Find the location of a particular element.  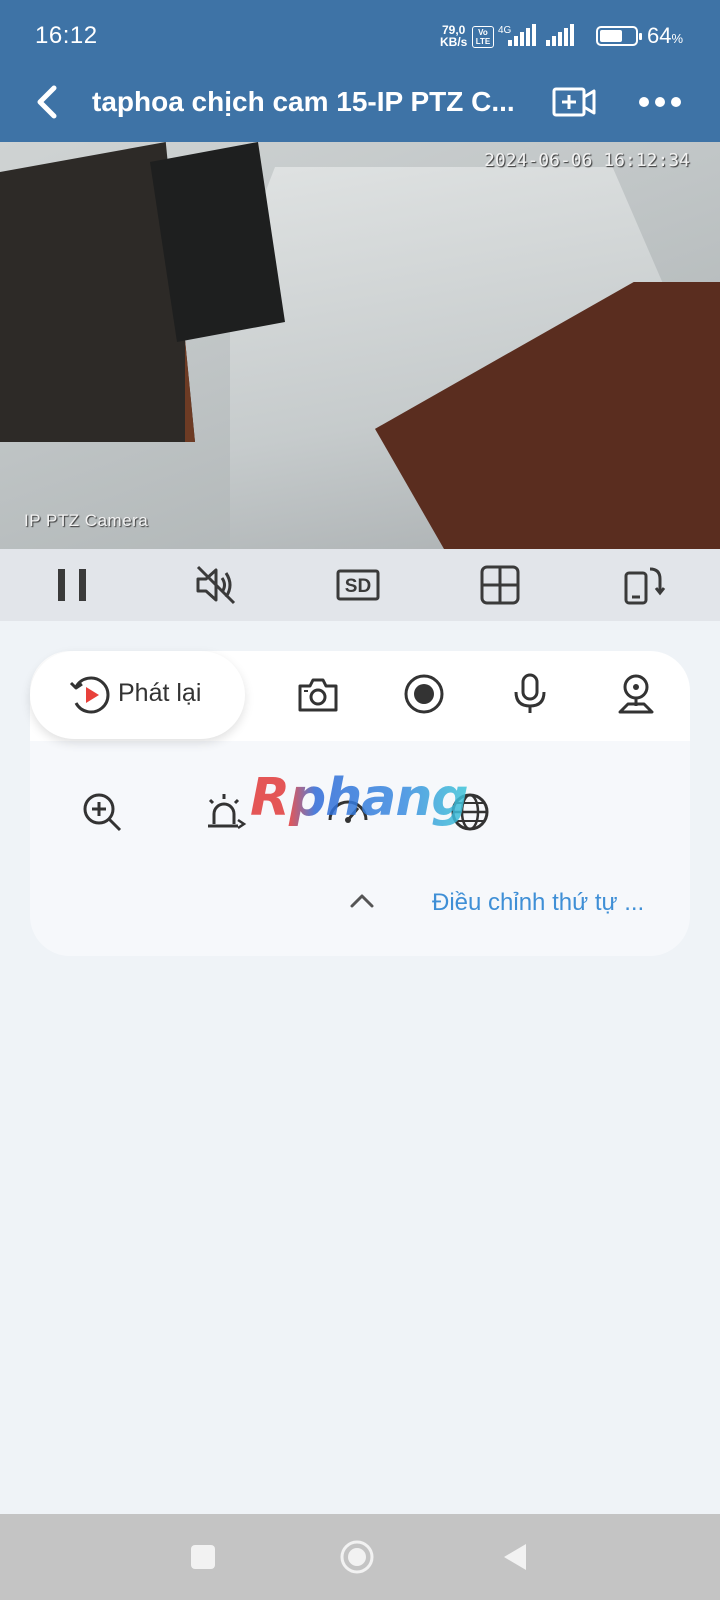

video-controls: SD is located at coordinates (360, 585).